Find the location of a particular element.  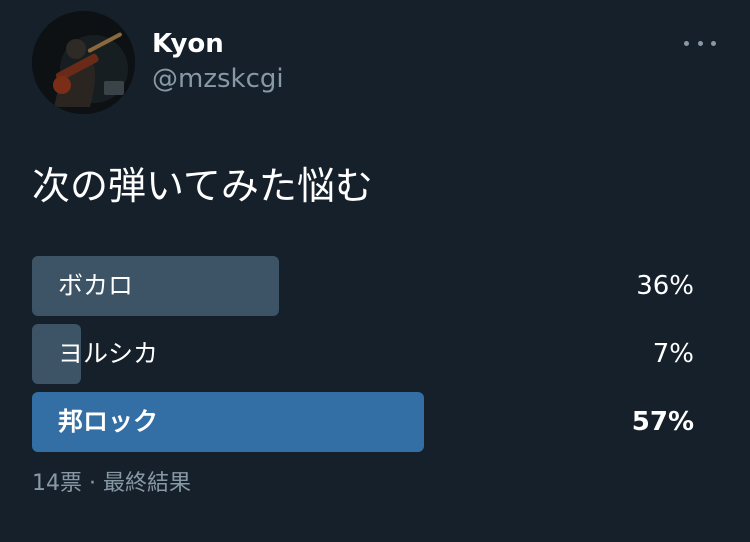

display-name: Kyon is located at coordinates (188, 44).